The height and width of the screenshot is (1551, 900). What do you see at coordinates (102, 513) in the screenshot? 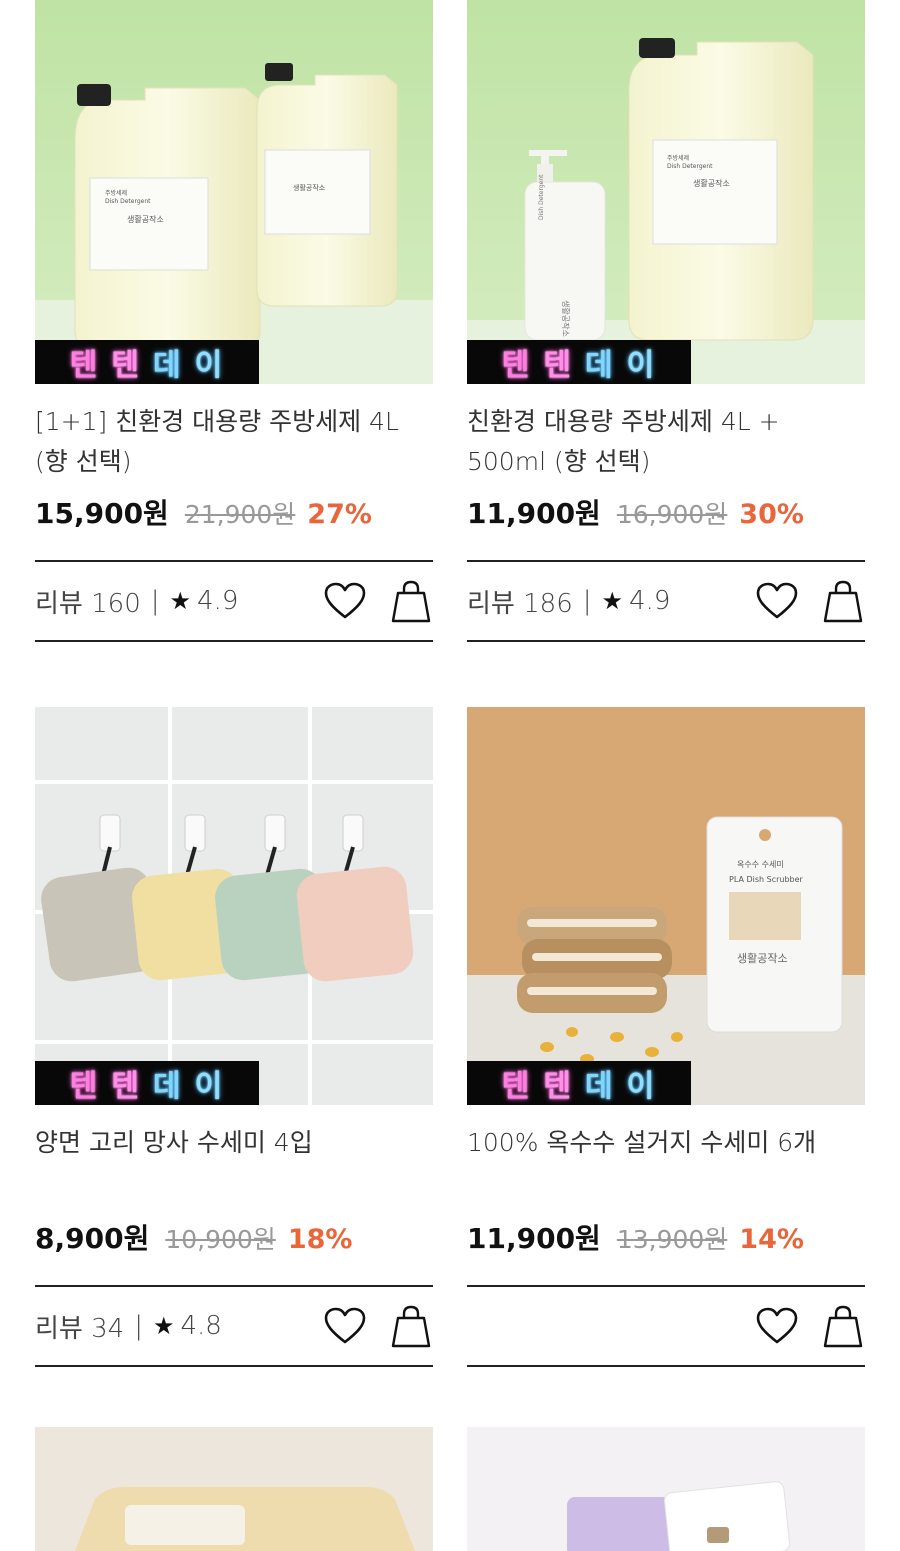
I see `sale-price: 15,900원` at bounding box center [102, 513].